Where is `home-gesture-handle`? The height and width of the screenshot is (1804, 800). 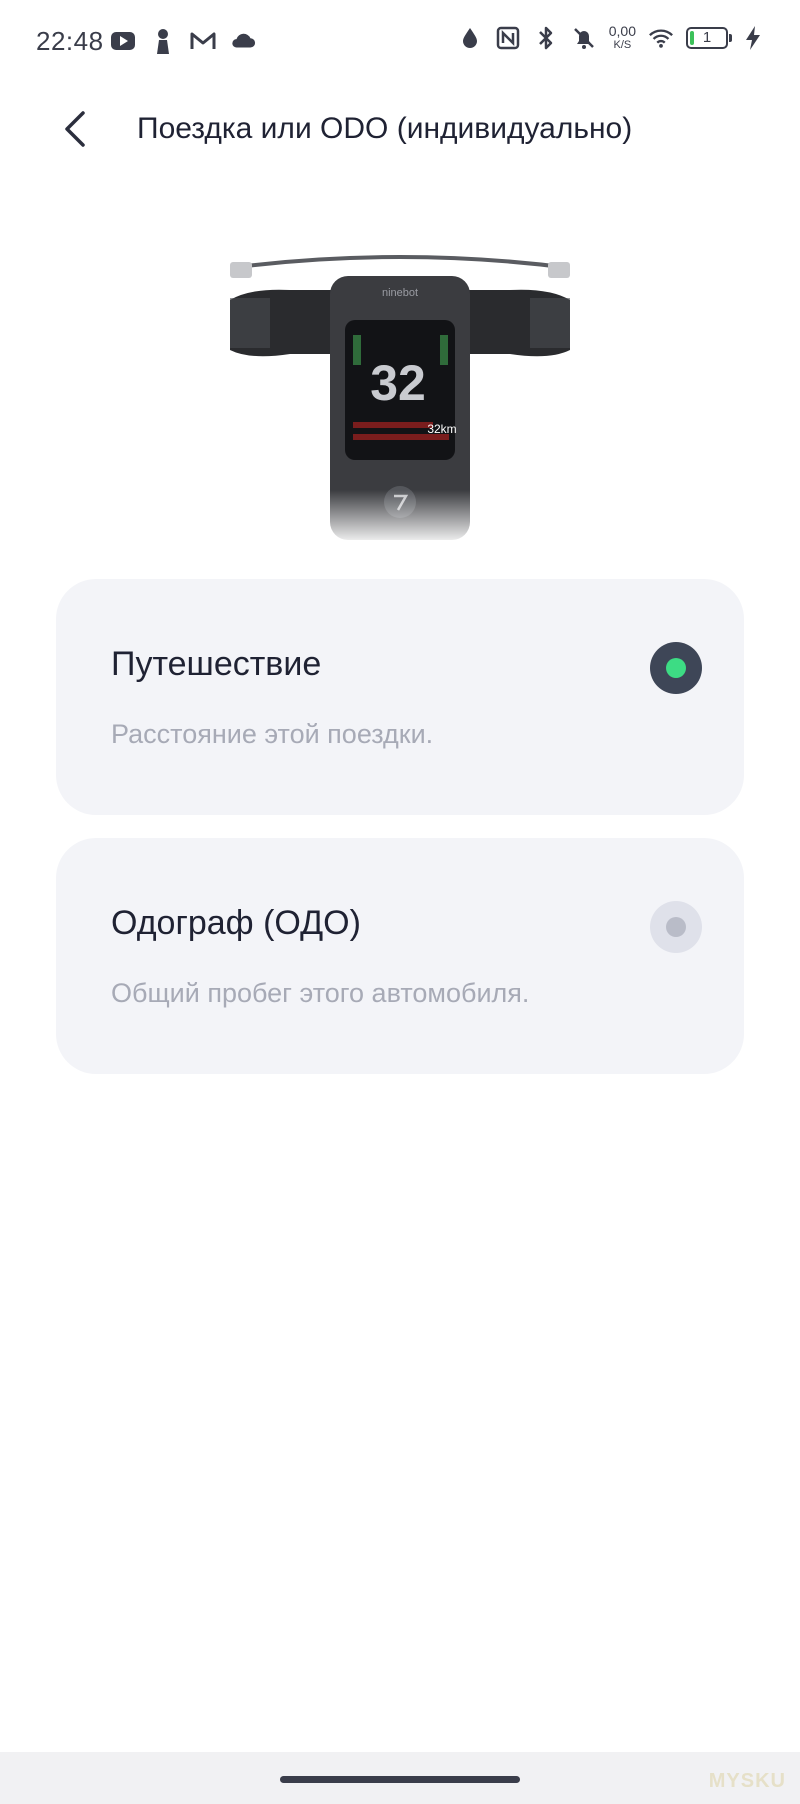 home-gesture-handle is located at coordinates (400, 1779).